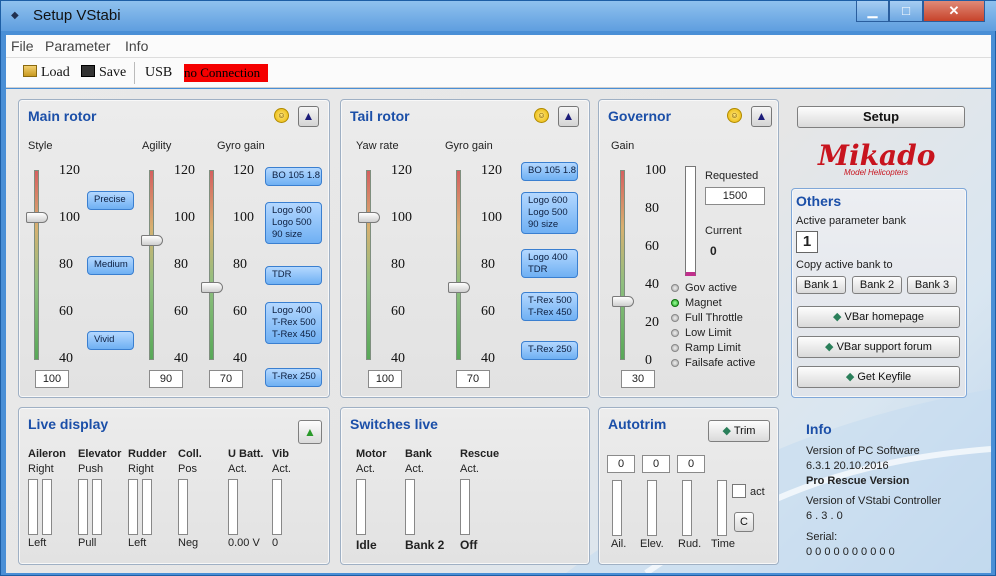 The width and height of the screenshot is (996, 576). What do you see at coordinates (877, 285) in the screenshot?
I see `copy-to-bank-2-button: Bank 2` at bounding box center [877, 285].